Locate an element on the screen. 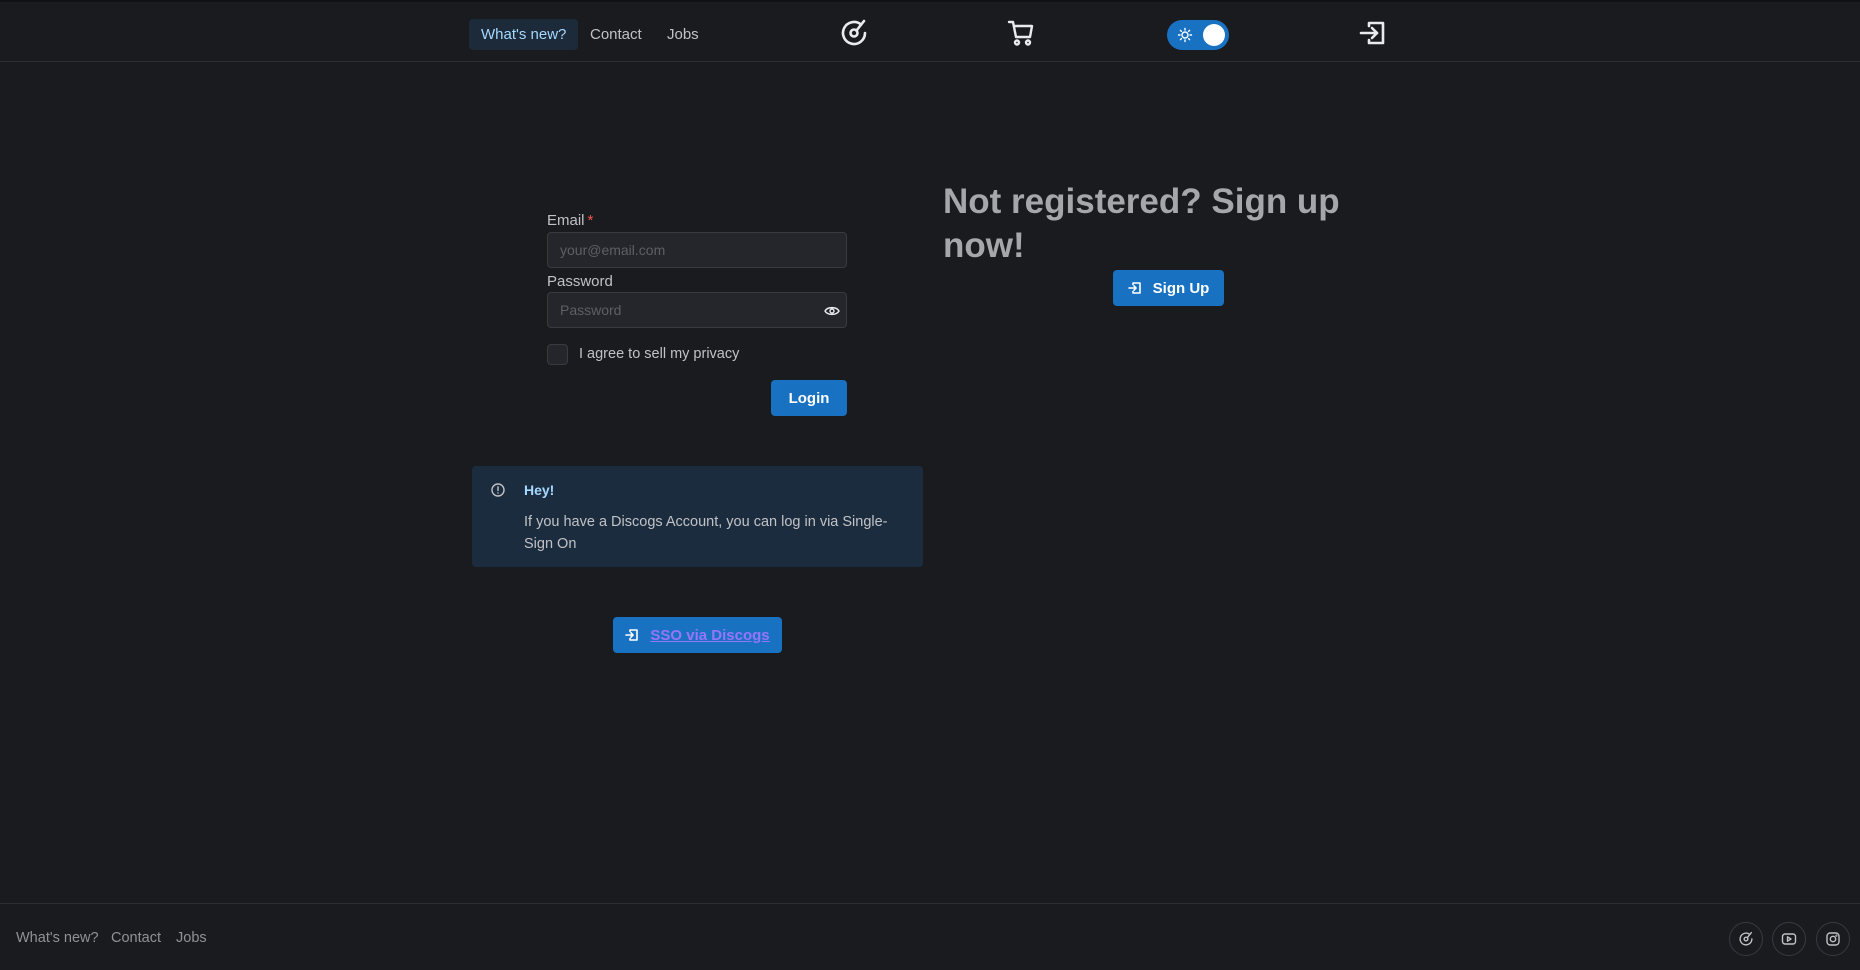  nav-whats-new: What's new? is located at coordinates (524, 34).